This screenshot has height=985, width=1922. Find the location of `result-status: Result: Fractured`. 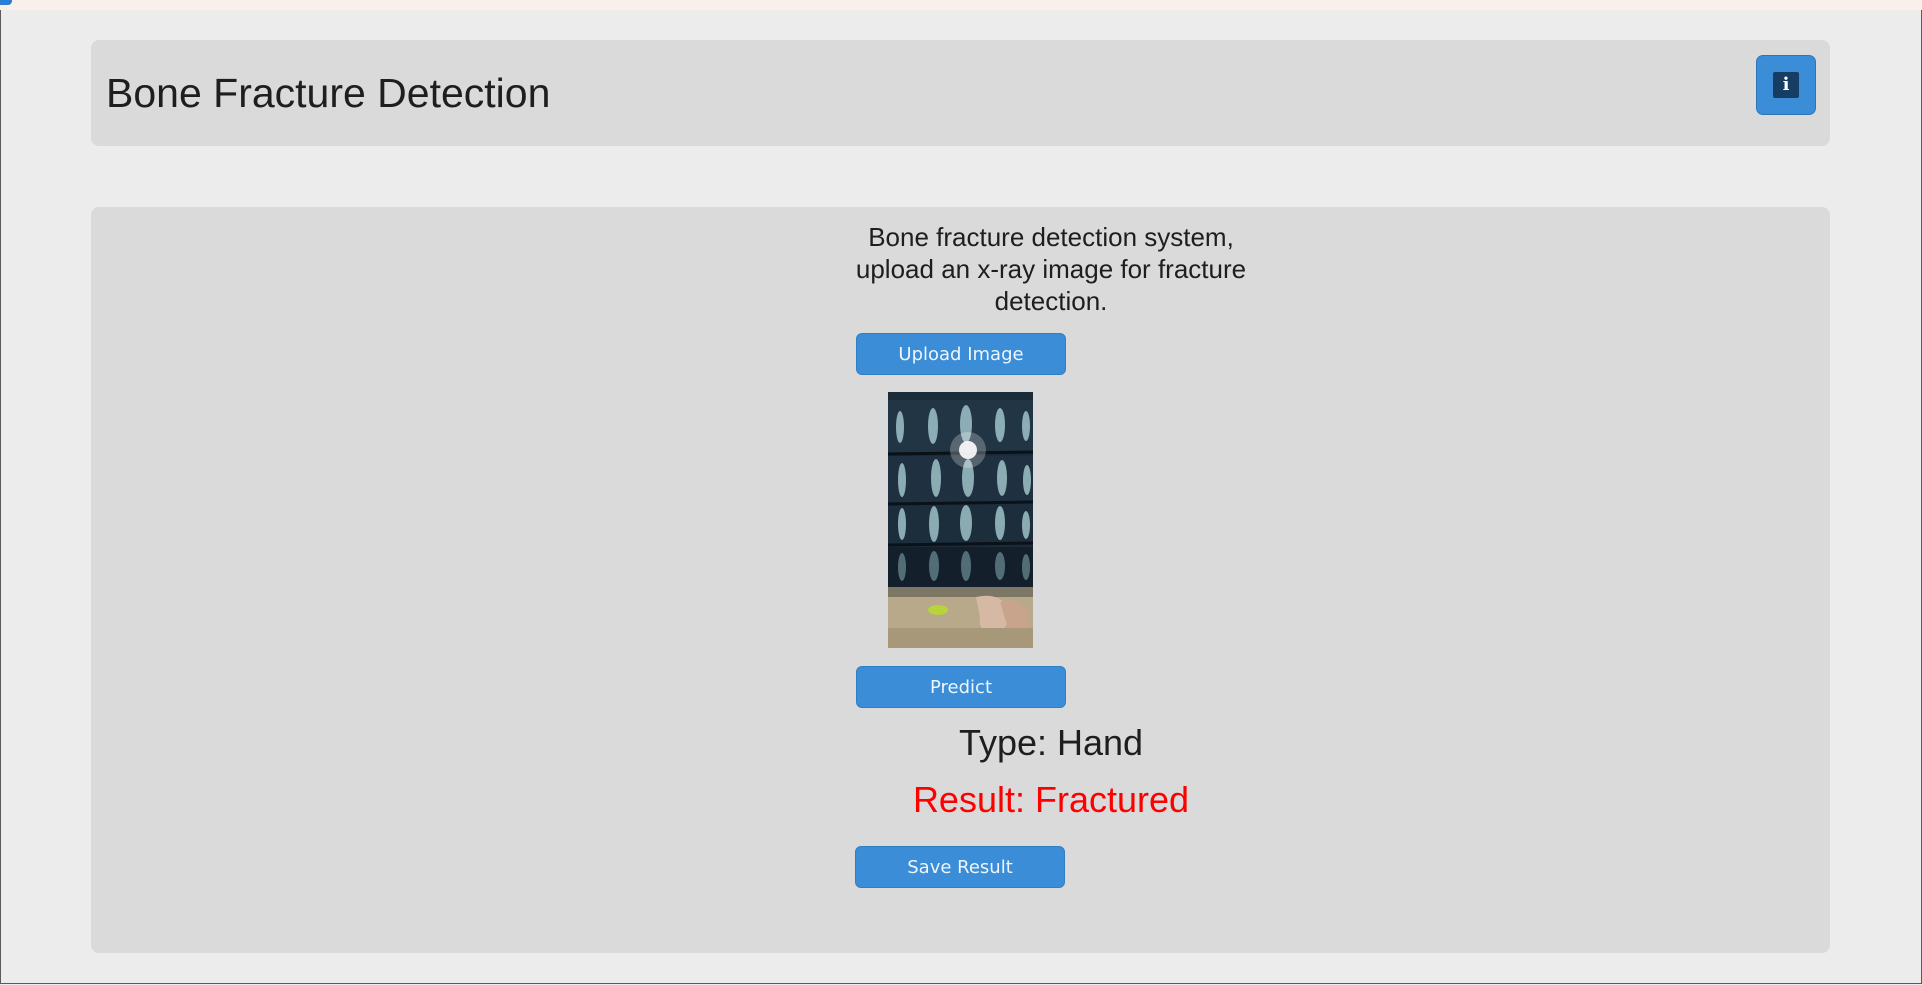

result-status: Result: Fractured is located at coordinates (1051, 799).